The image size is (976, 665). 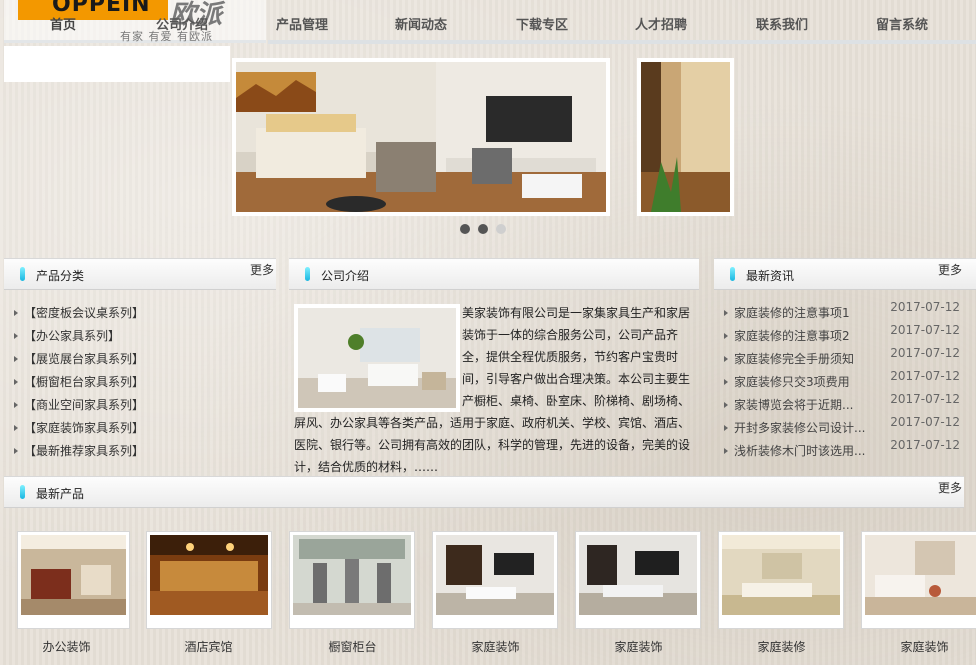 What do you see at coordinates (352, 646) in the screenshot?
I see `product-label: 橱窗柜台` at bounding box center [352, 646].